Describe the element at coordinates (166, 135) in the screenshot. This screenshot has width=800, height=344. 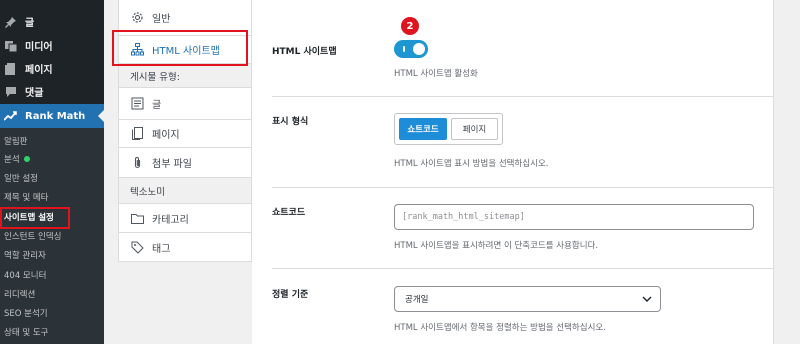
I see `nav-label: 페이지` at that location.